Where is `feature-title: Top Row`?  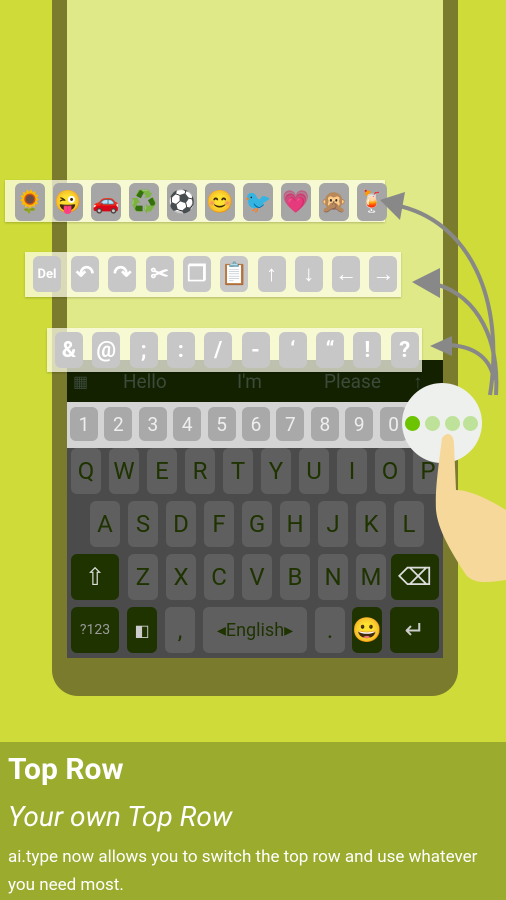 feature-title: Top Row is located at coordinates (66, 769).